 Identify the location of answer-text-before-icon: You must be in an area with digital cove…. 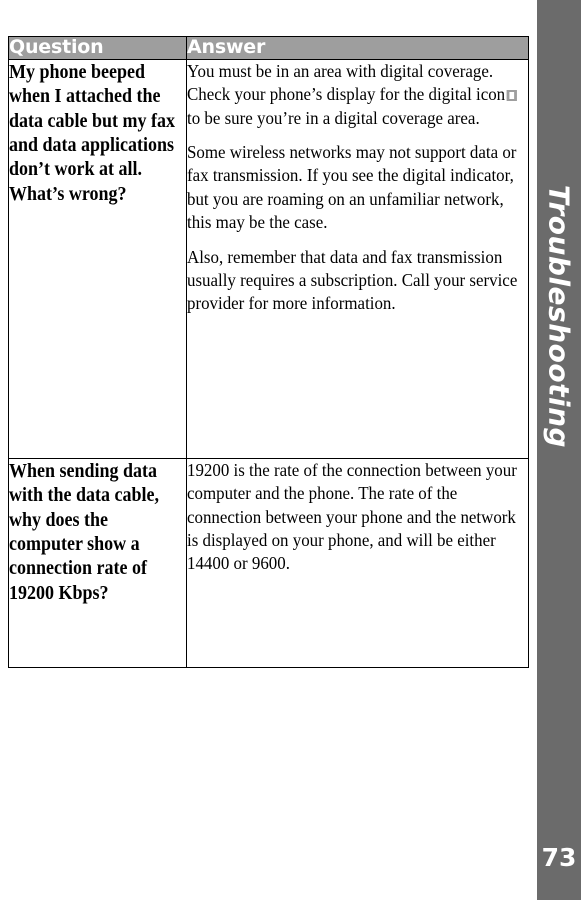
(346, 82).